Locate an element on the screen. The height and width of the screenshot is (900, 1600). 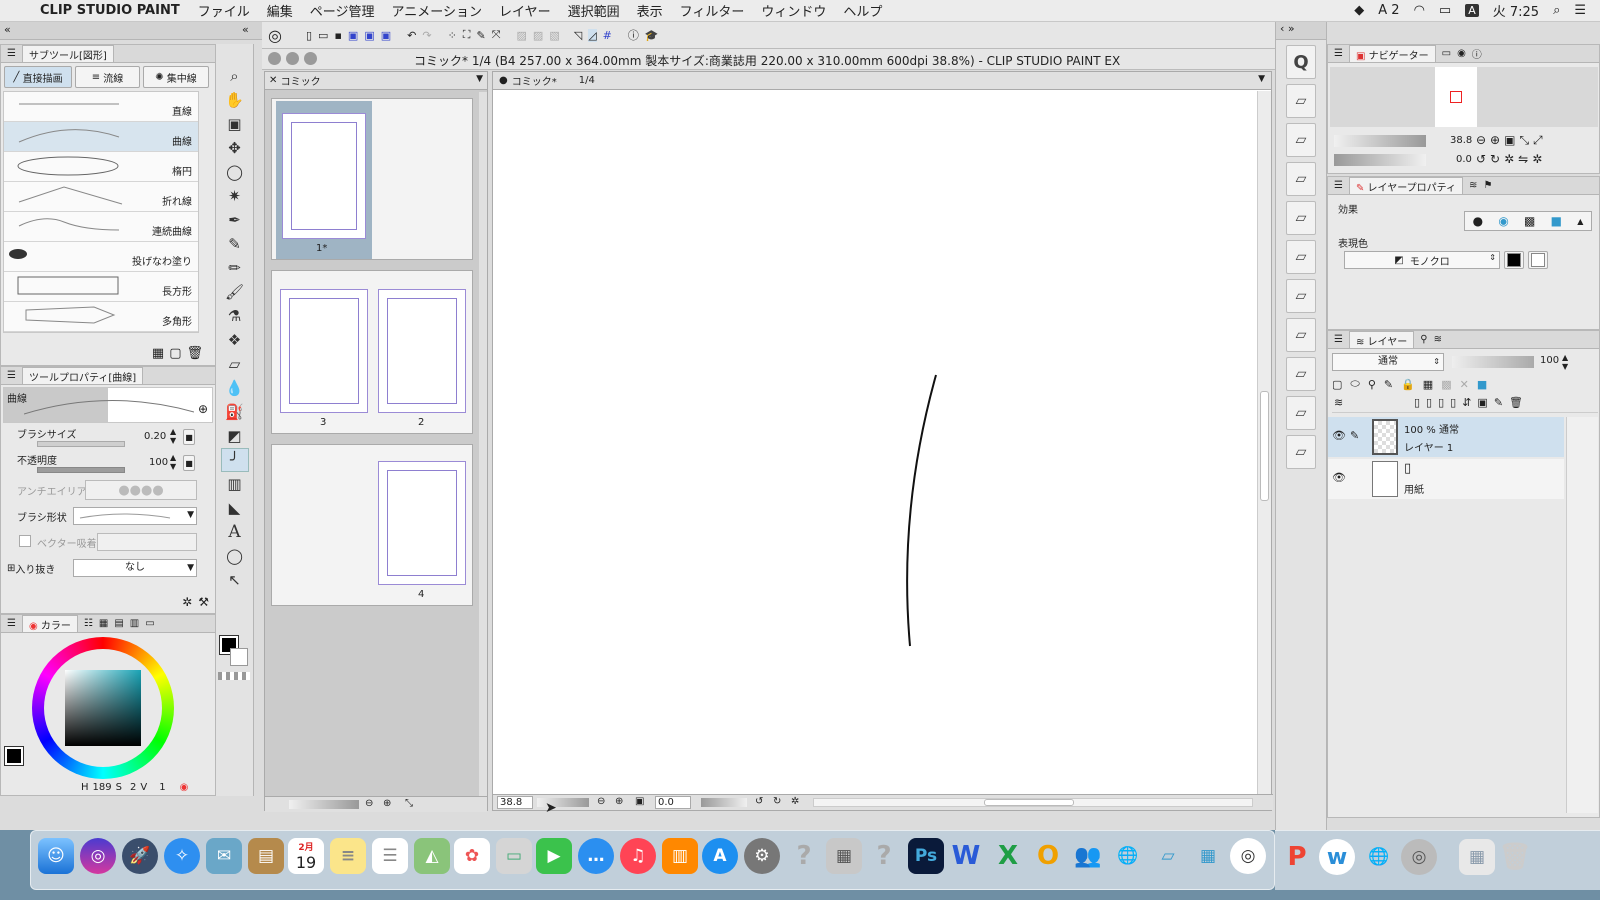
menu-layer: レイヤー is located at coordinates (525, 10).